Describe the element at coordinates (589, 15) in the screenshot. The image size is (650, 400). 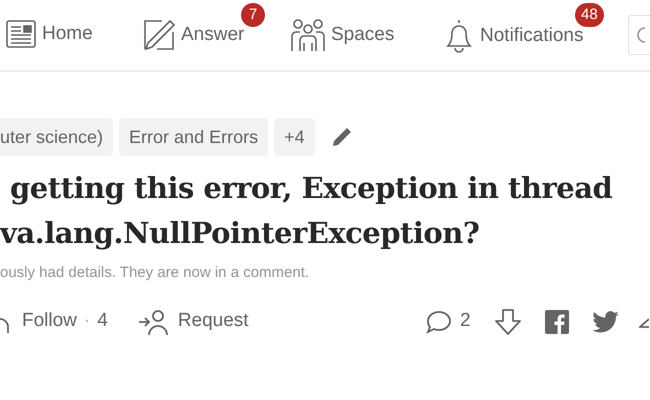
I see `count-badge: 48` at that location.